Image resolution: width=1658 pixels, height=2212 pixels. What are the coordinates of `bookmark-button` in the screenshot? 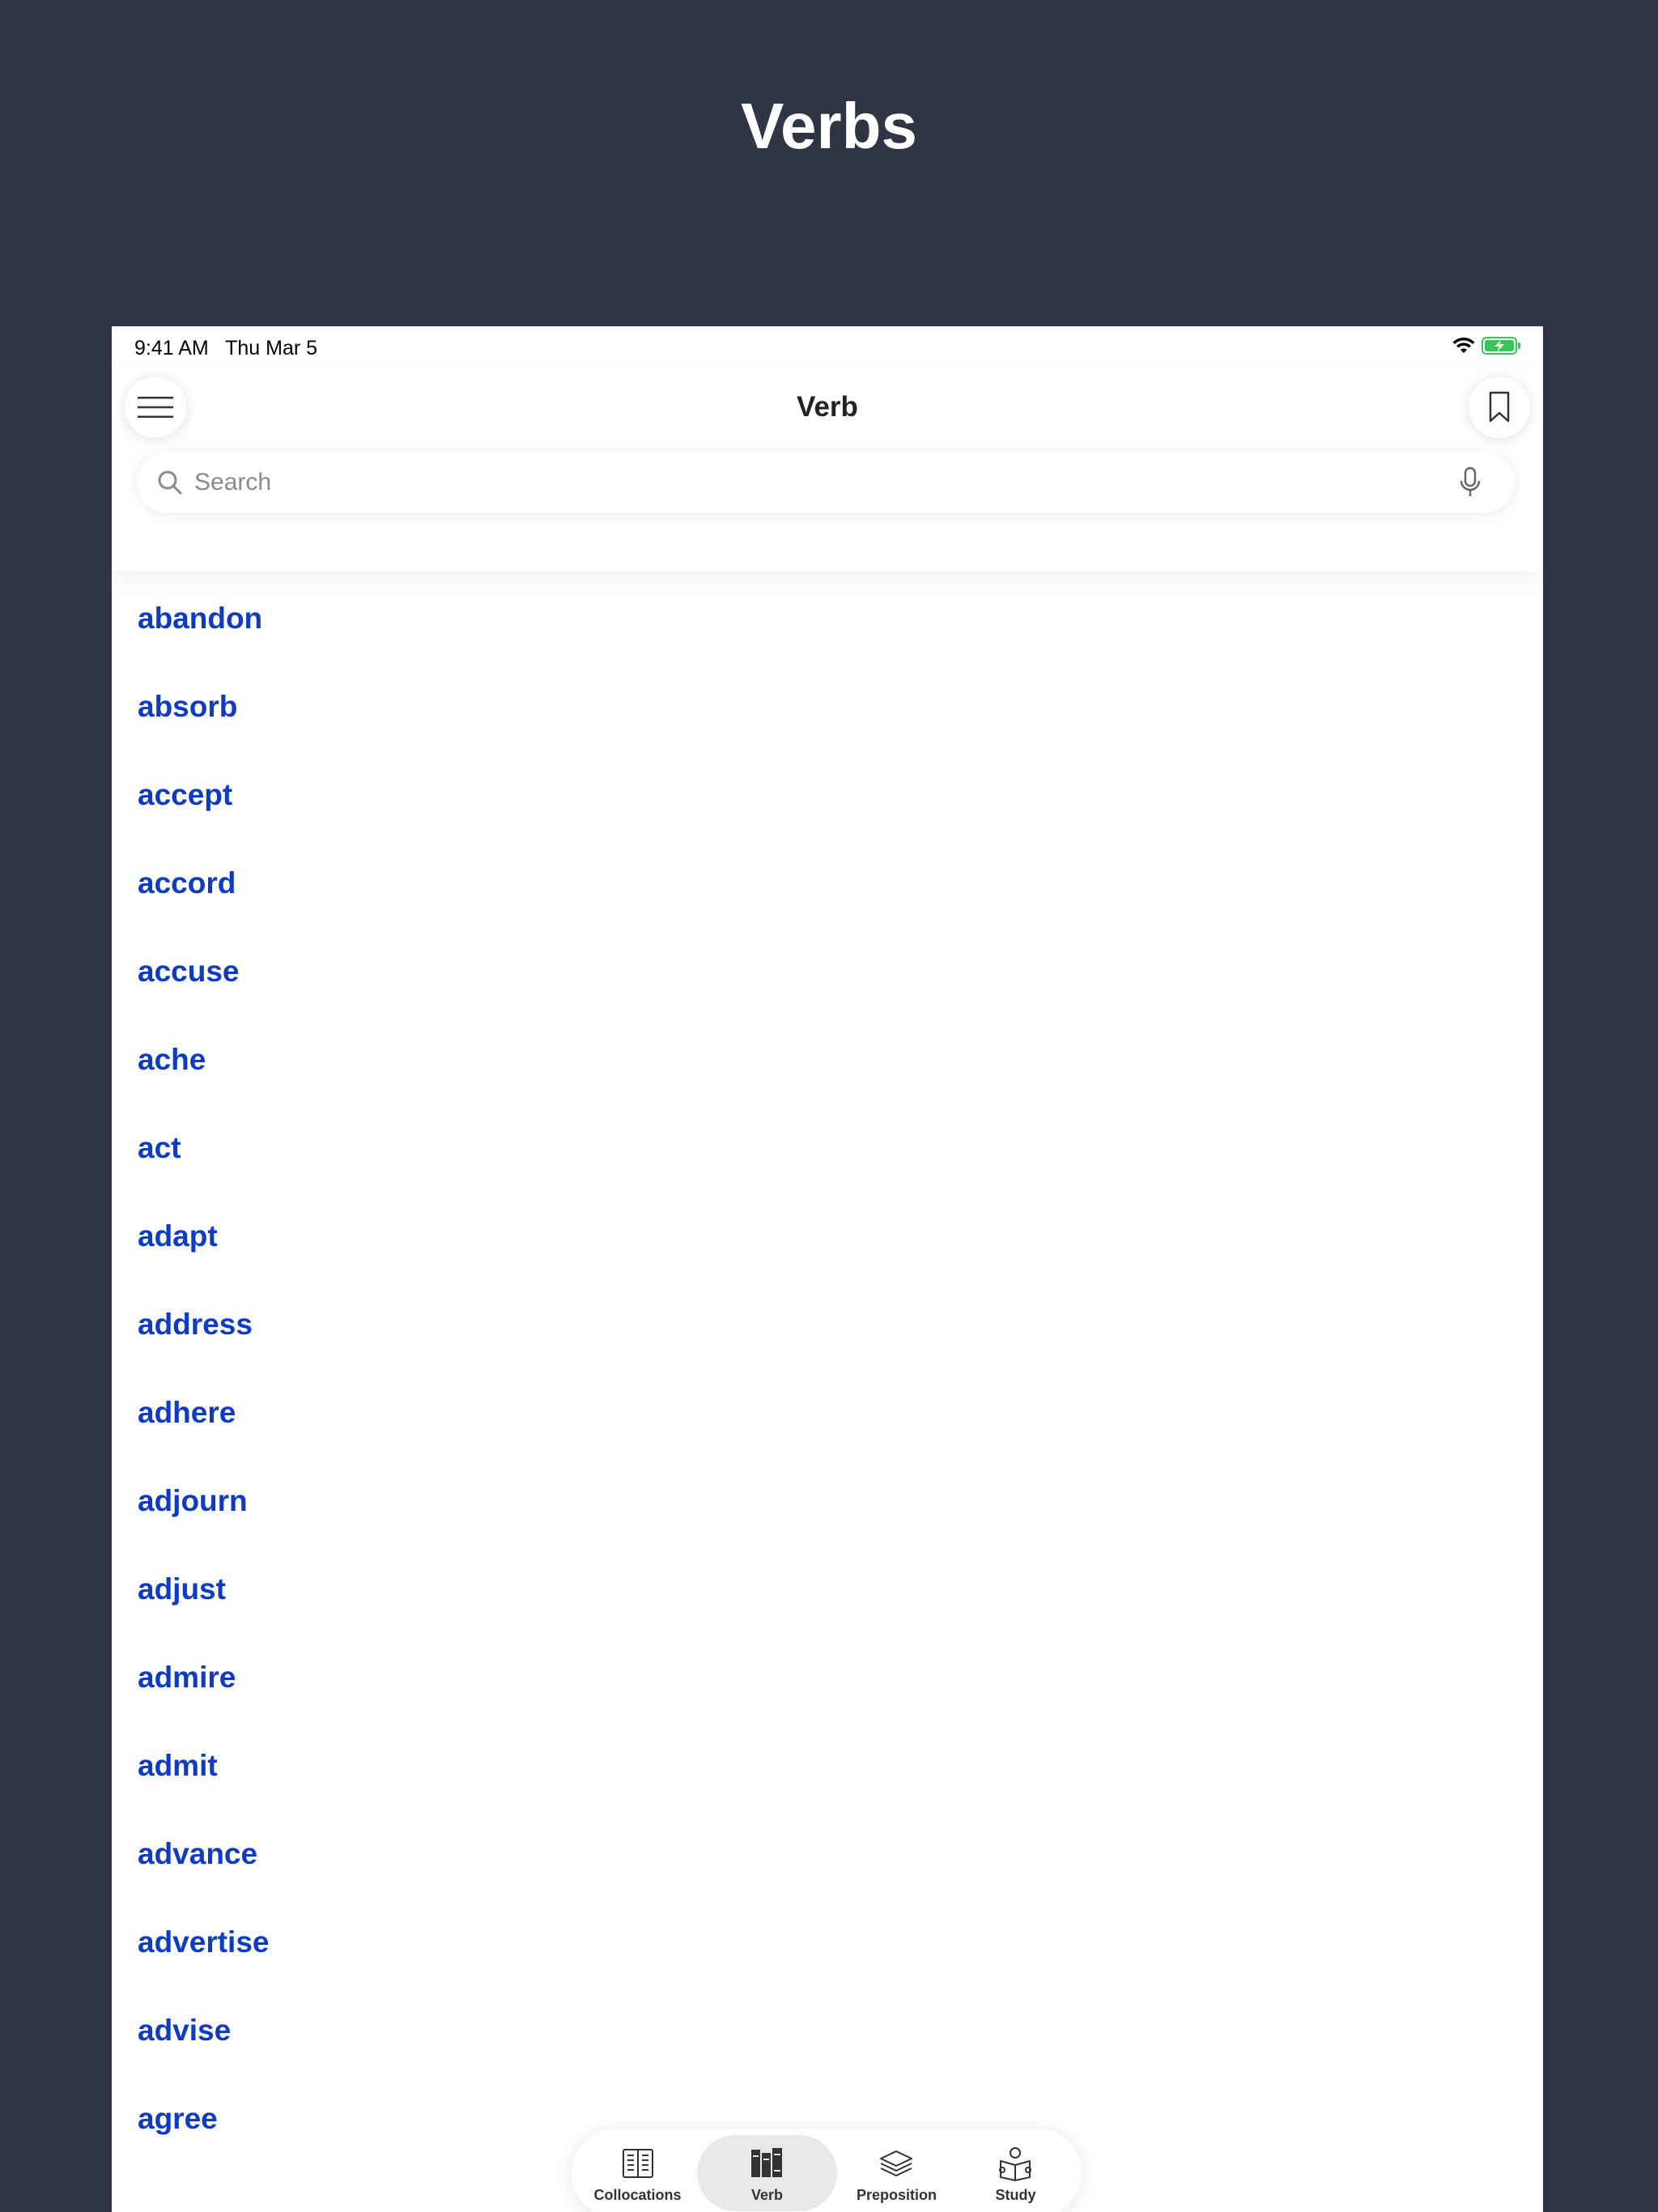 It's located at (1499, 407).